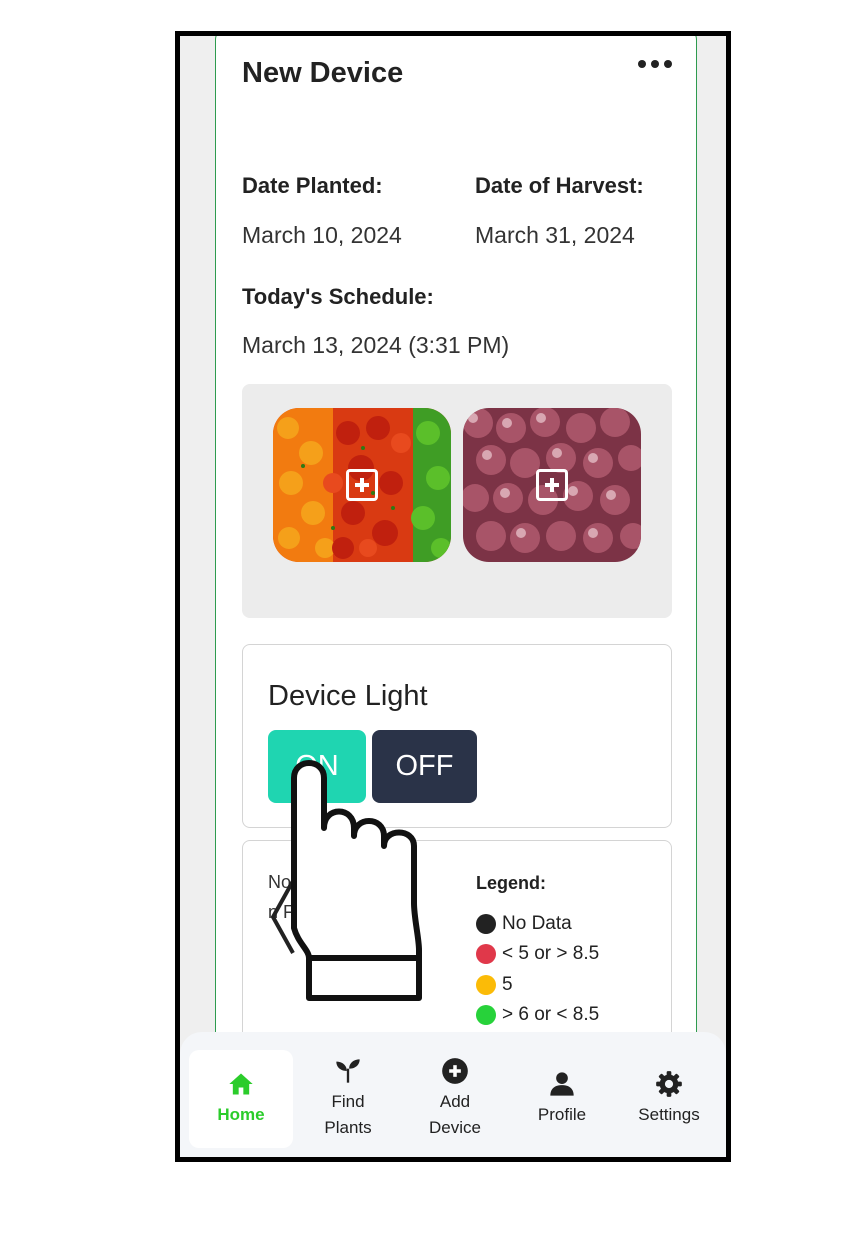  What do you see at coordinates (317, 766) in the screenshot?
I see `light-on-button: ON` at bounding box center [317, 766].